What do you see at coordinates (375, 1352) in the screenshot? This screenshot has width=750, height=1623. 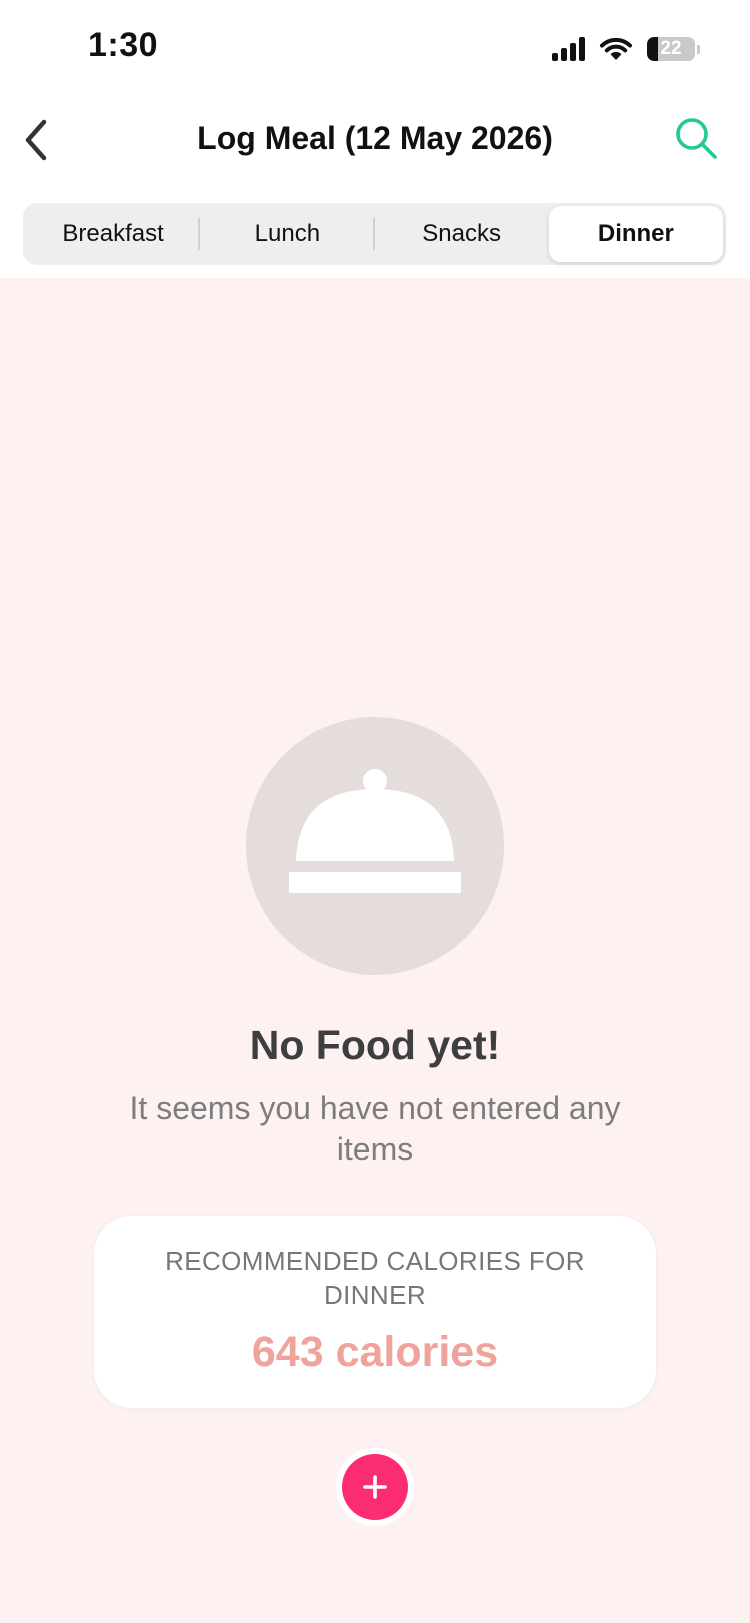 I see `recommended-calories-value: 643 calories` at bounding box center [375, 1352].